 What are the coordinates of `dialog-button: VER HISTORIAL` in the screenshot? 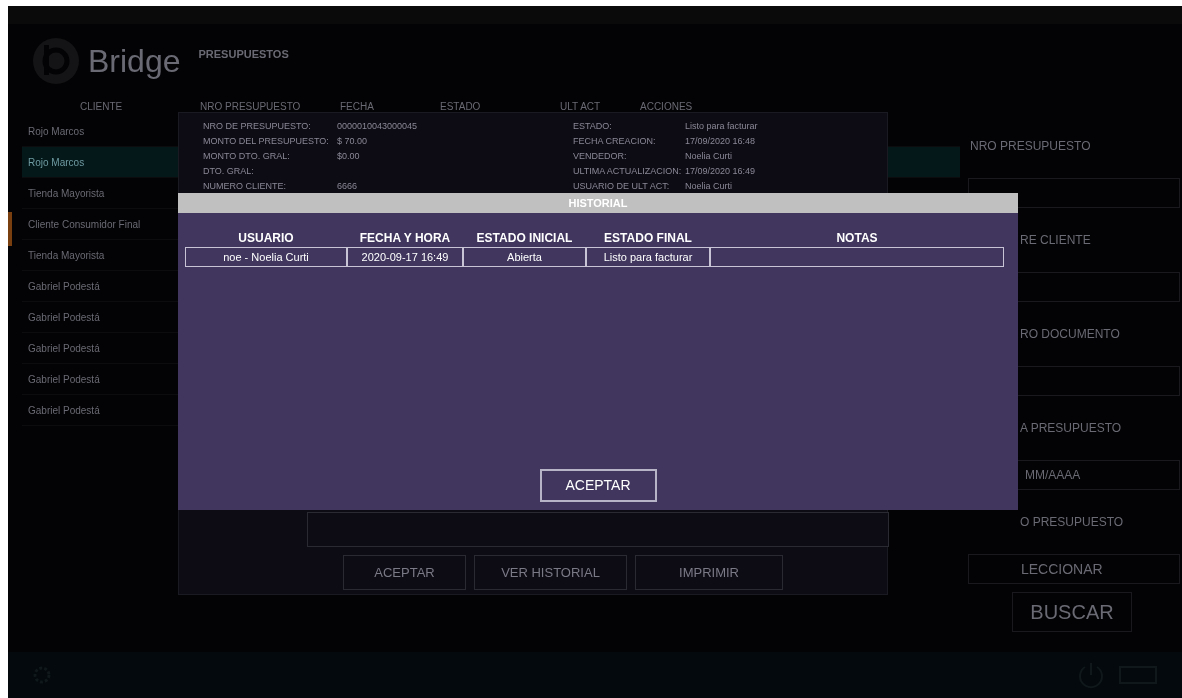 It's located at (550, 572).